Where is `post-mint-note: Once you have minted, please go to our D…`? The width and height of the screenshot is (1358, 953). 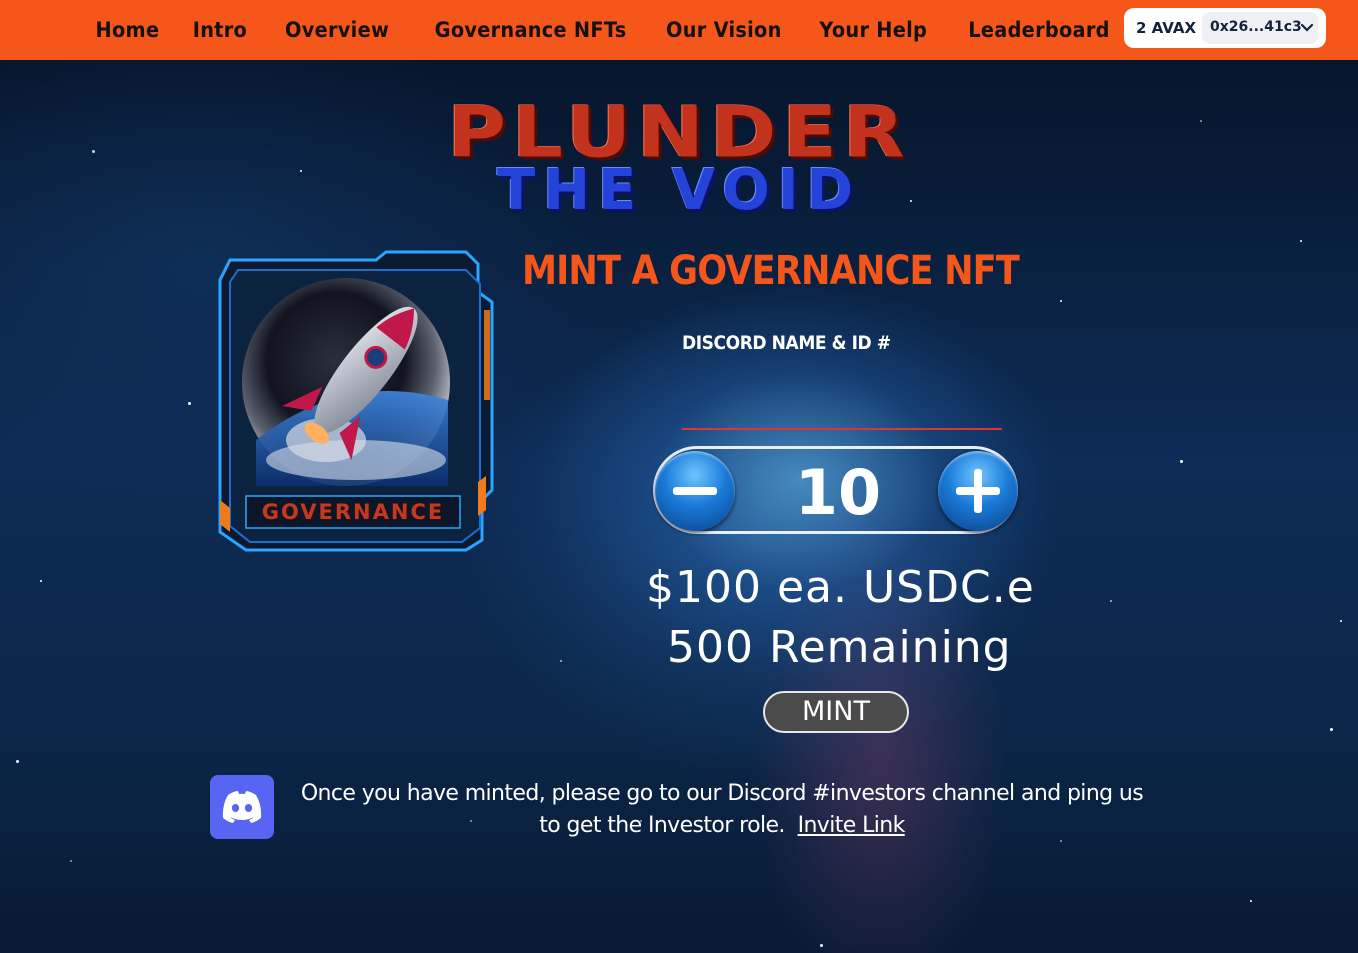 post-mint-note: Once you have minted, please go to our D… is located at coordinates (722, 810).